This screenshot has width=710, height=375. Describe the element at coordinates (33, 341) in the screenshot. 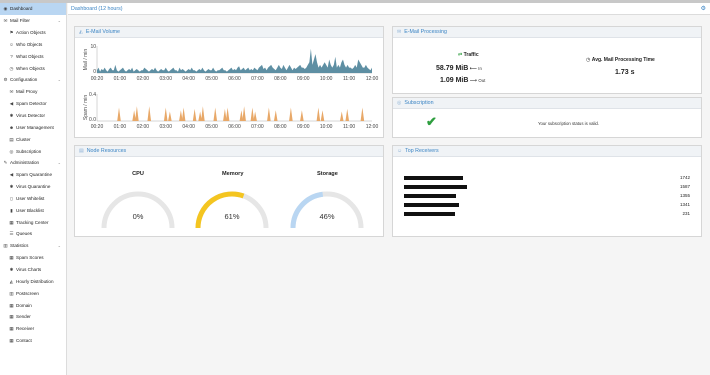

I see `sidebar-item-contact: ▦ Contact` at that location.